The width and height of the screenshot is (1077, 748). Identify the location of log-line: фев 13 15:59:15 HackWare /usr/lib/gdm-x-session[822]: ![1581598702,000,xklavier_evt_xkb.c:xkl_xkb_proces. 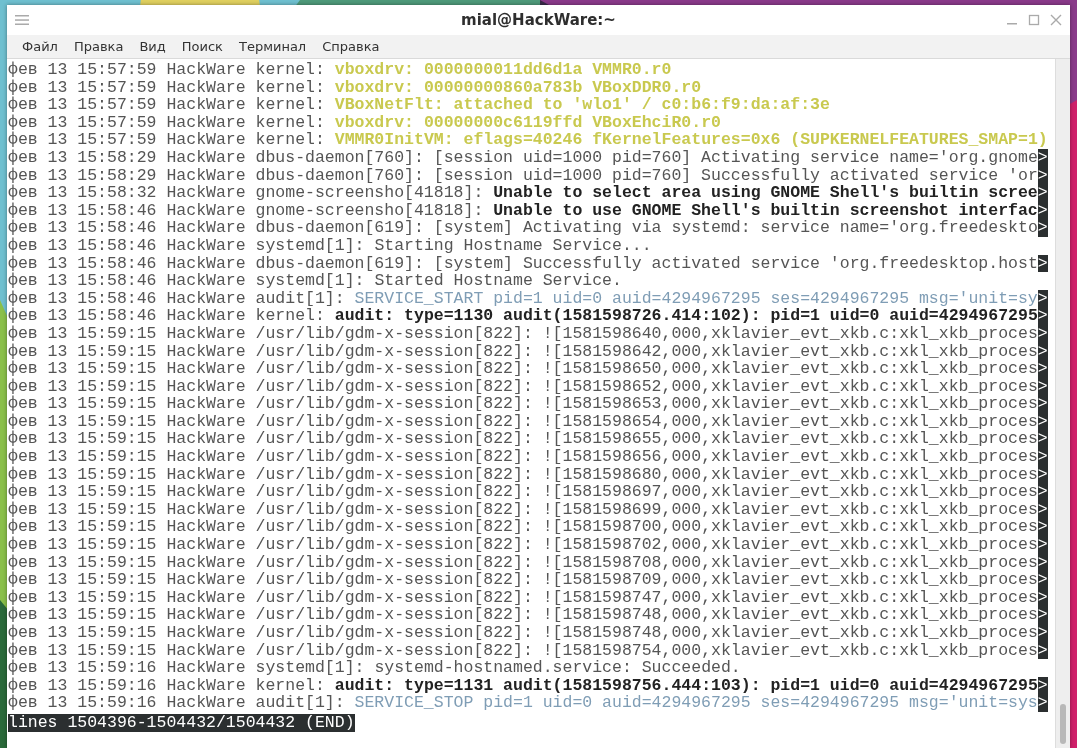
(523, 545).